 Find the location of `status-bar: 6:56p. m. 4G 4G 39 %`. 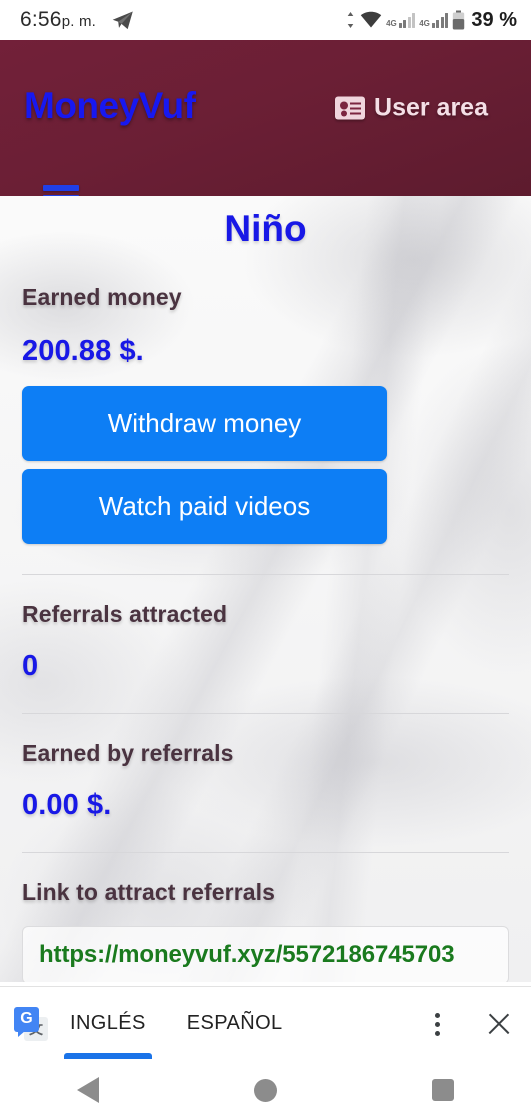

status-bar: 6:56p. m. 4G 4G 39 % is located at coordinates (265, 20).